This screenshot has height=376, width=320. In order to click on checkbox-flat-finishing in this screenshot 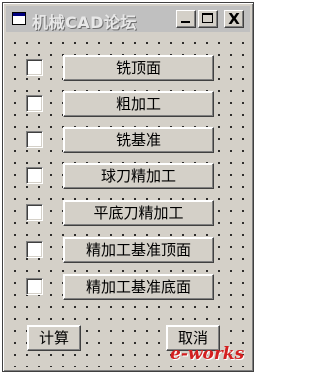, I will do `click(34, 212)`.